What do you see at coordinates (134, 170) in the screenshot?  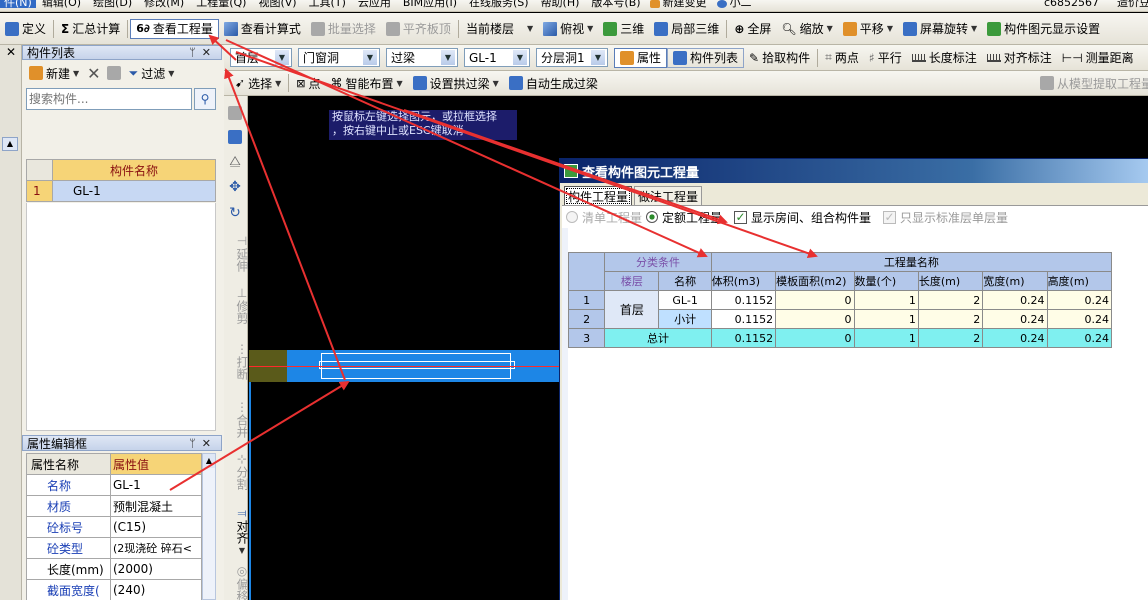 I see `column-header-name: 构件名称` at bounding box center [134, 170].